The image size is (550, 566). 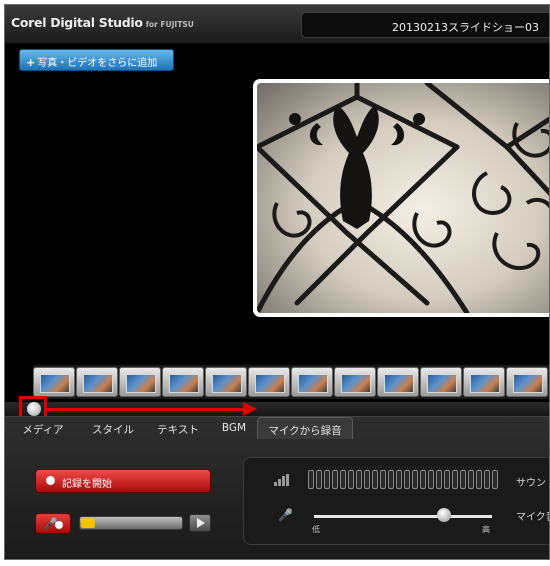 What do you see at coordinates (532, 483) in the screenshot?
I see `sound-label: サウンド` at bounding box center [532, 483].